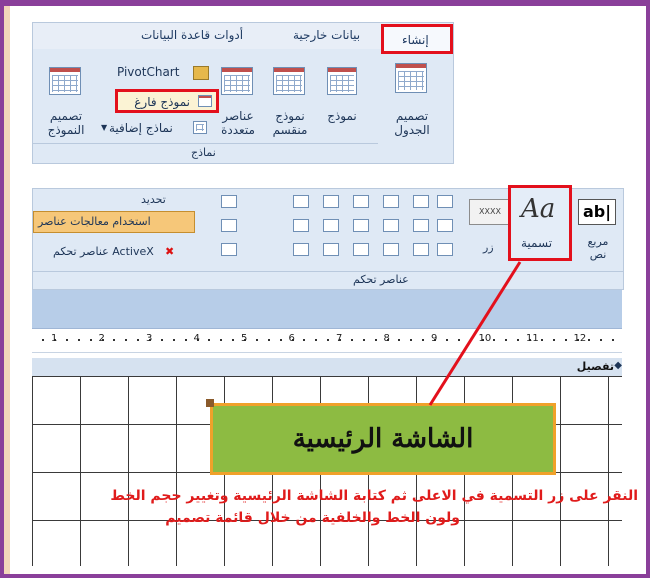  Describe the element at coordinates (312, 518) in the screenshot. I see `instruction-line-2: ولون الخط والخلفية من خلال قائمة تصميم` at that location.